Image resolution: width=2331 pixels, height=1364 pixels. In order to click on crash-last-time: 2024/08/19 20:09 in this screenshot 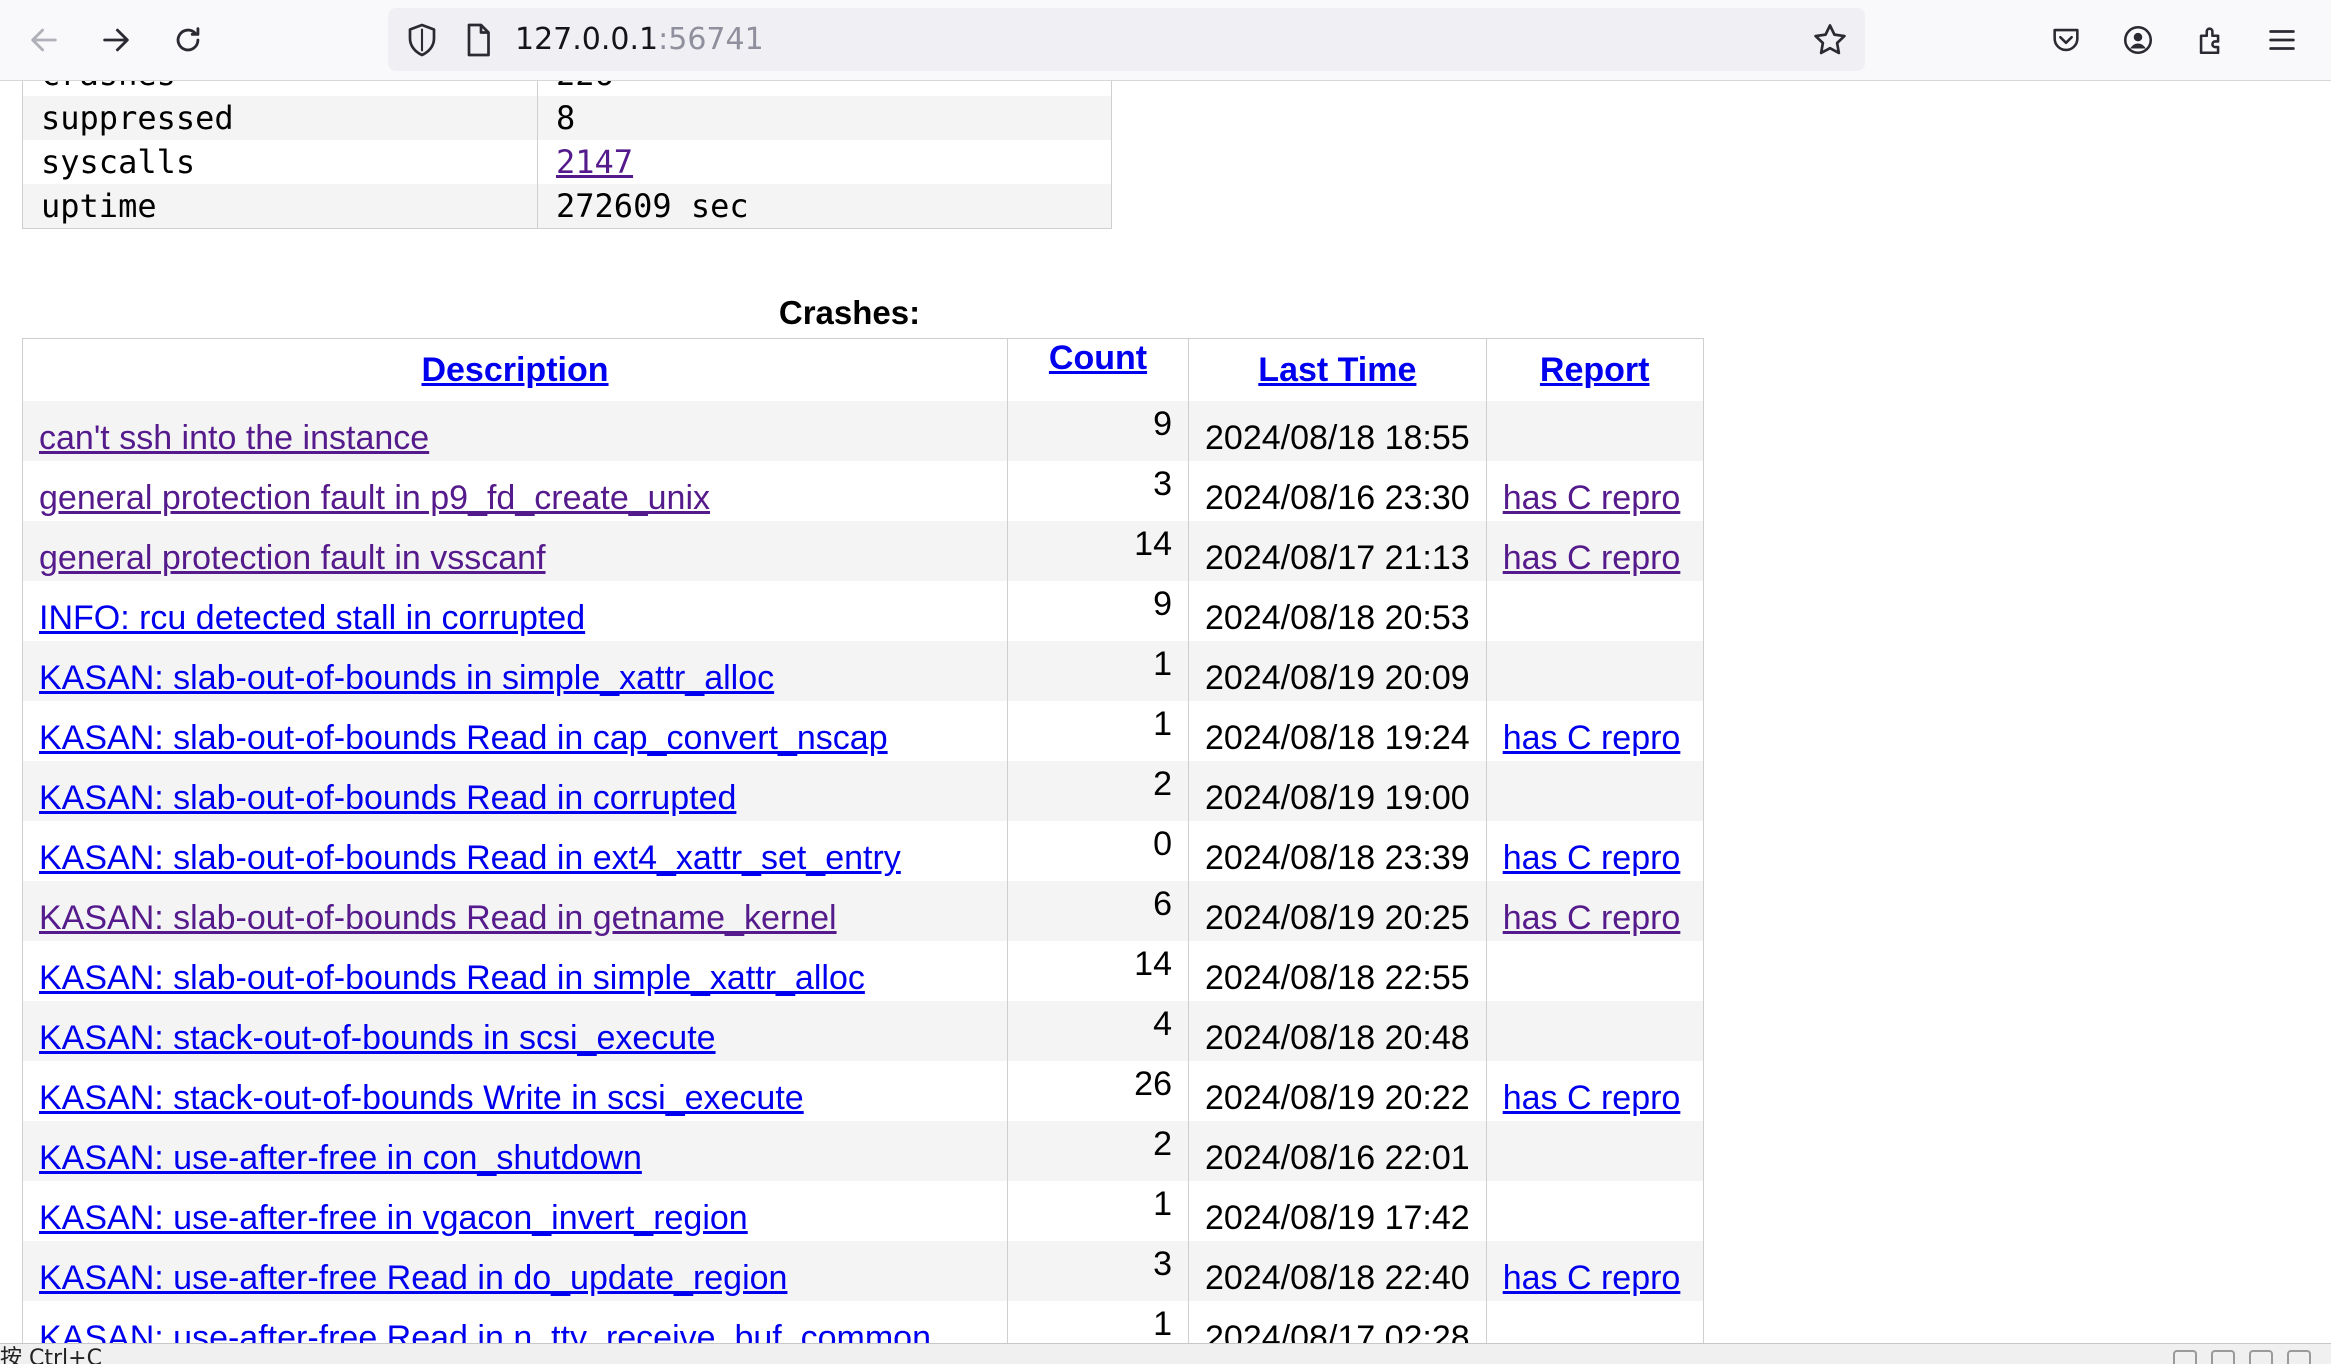, I will do `click(1337, 671)`.